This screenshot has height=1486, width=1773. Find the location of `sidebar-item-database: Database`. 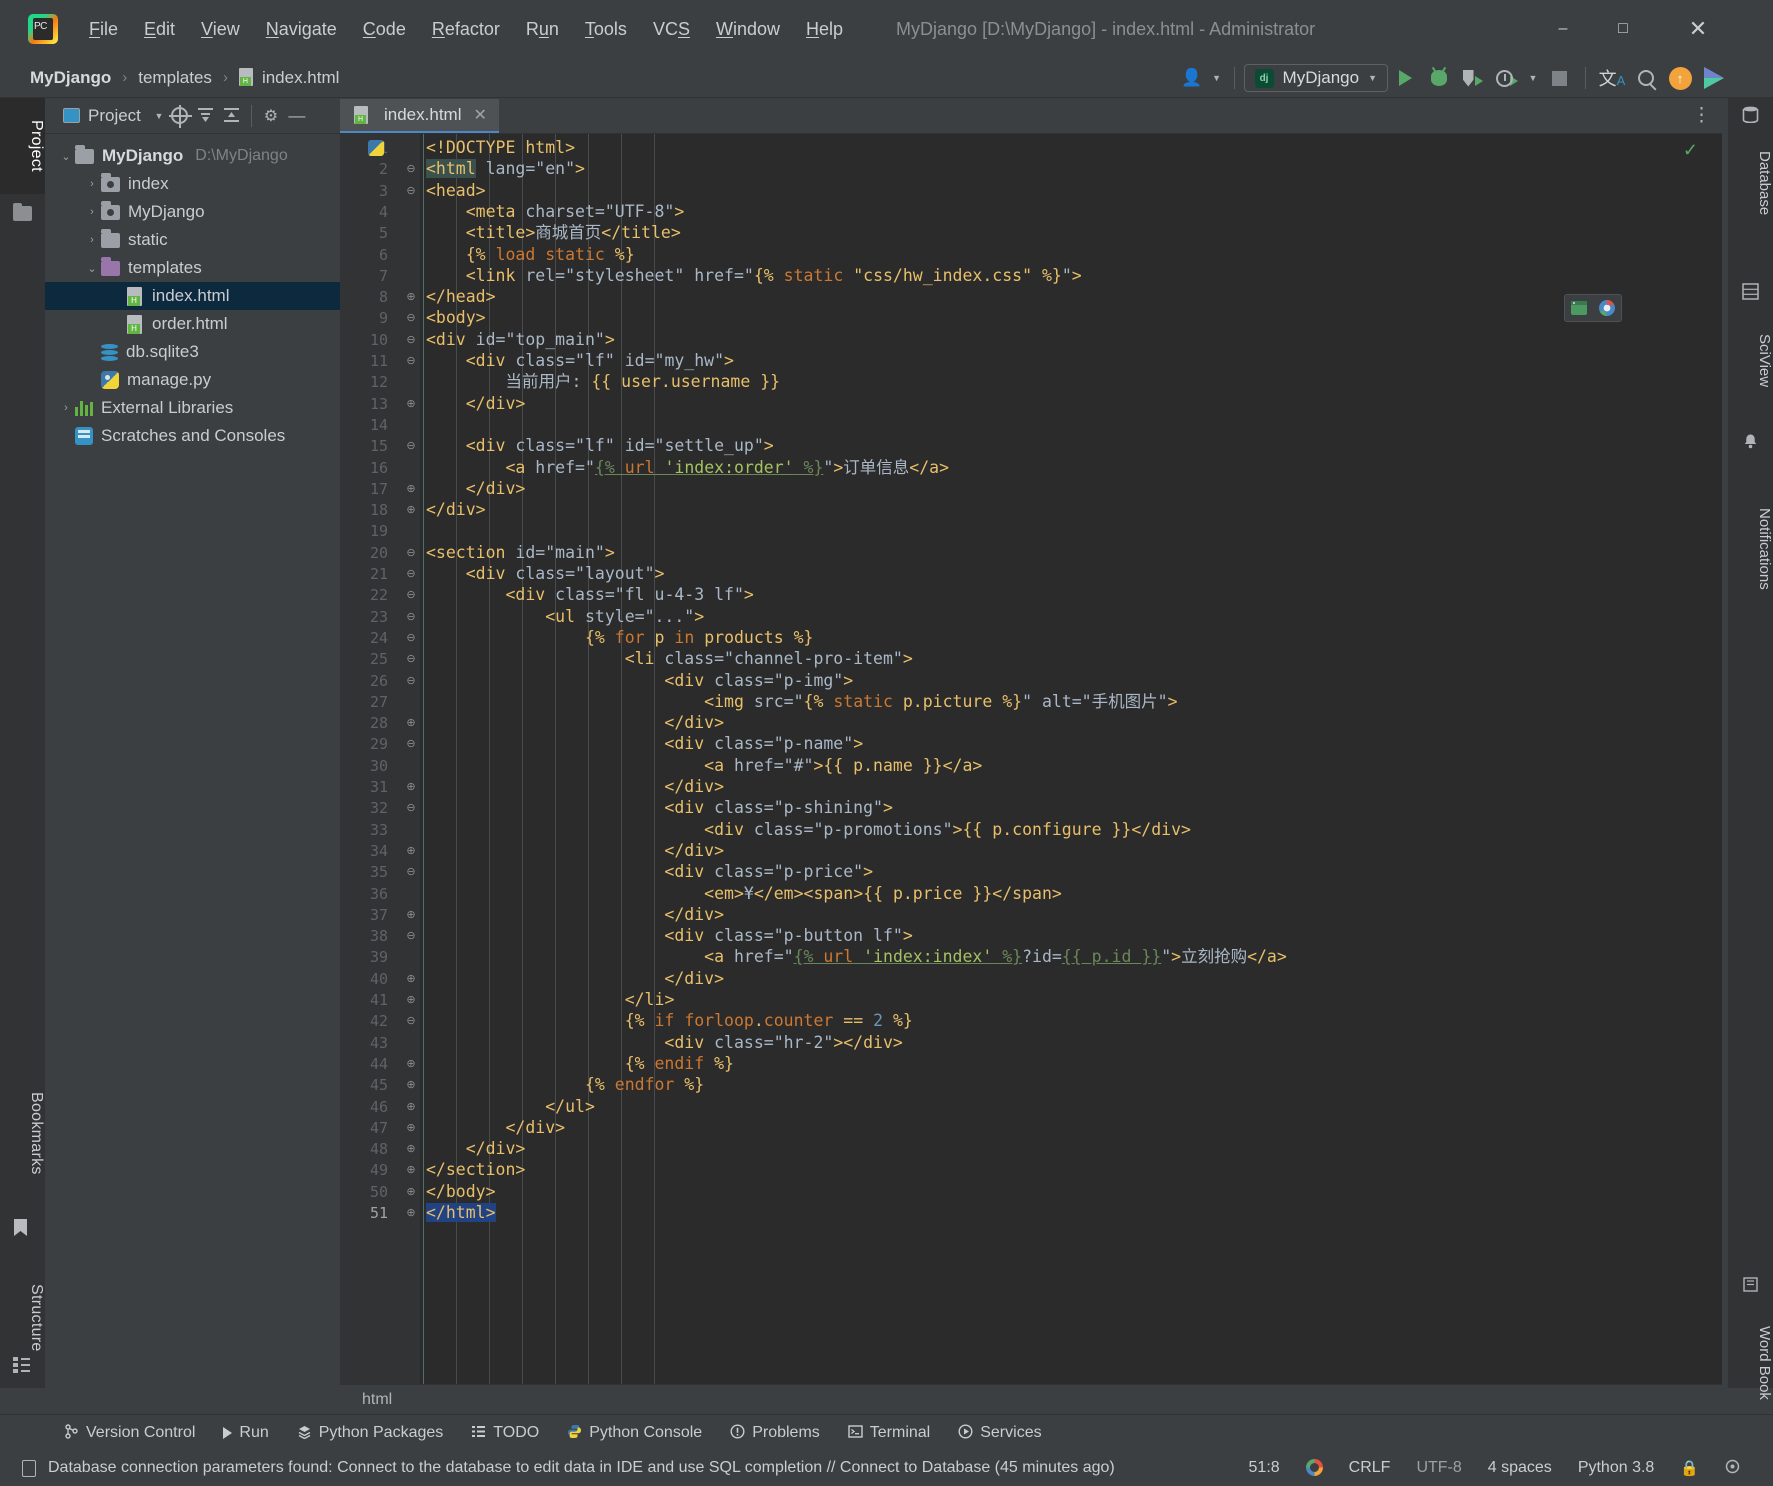

sidebar-item-database: Database is located at coordinates (1750, 183).